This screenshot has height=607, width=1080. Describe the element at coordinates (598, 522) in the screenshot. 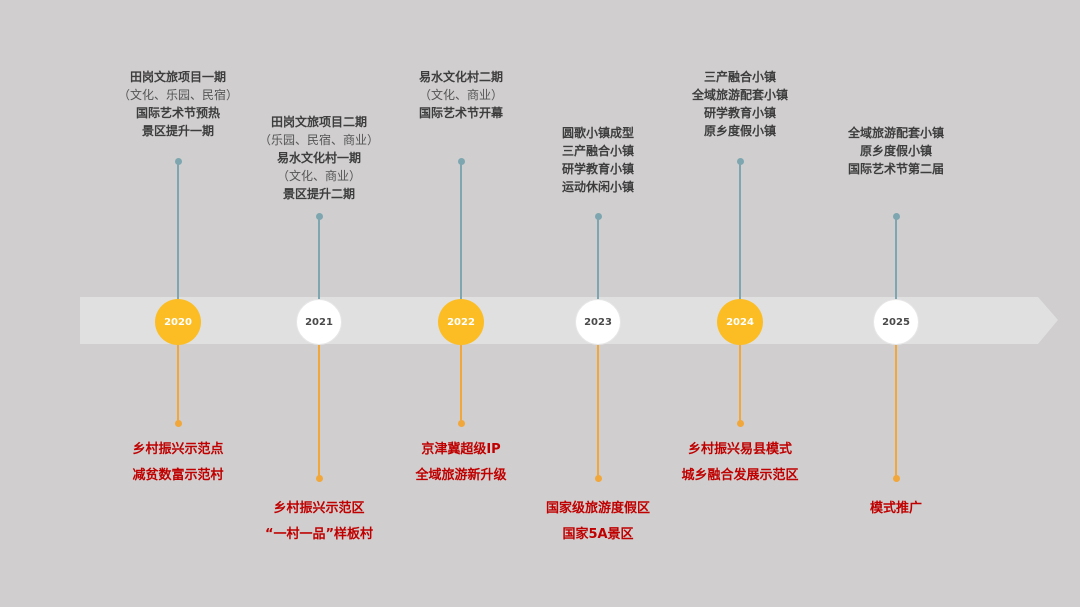

I see `node-achievement-text: 国家级旅游度假区 国家5A景区` at that location.